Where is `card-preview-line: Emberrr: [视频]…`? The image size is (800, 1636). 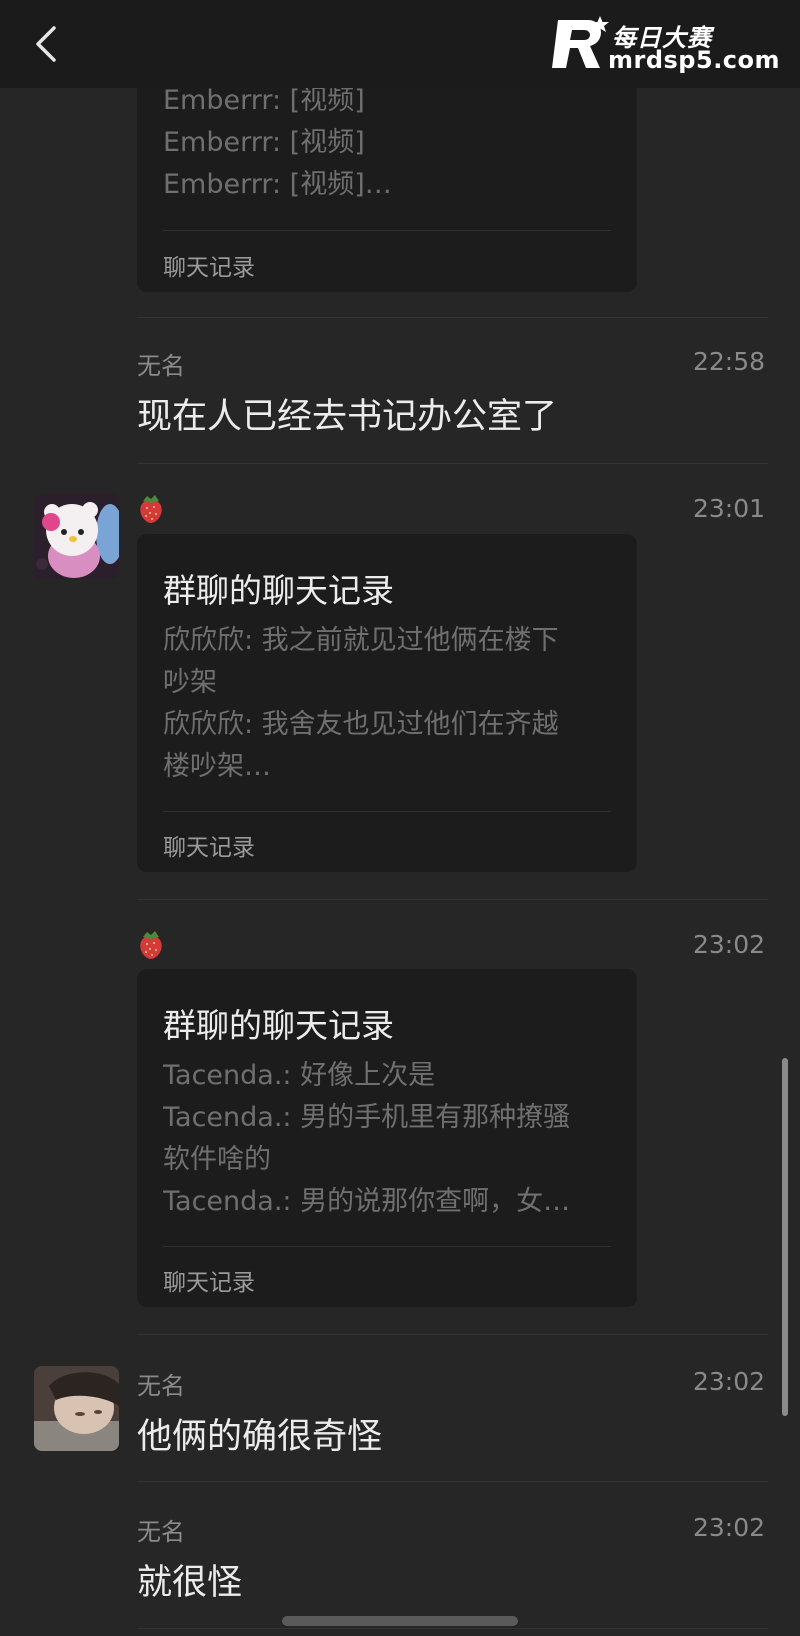 card-preview-line: Emberrr: [视频]… is located at coordinates (277, 184).